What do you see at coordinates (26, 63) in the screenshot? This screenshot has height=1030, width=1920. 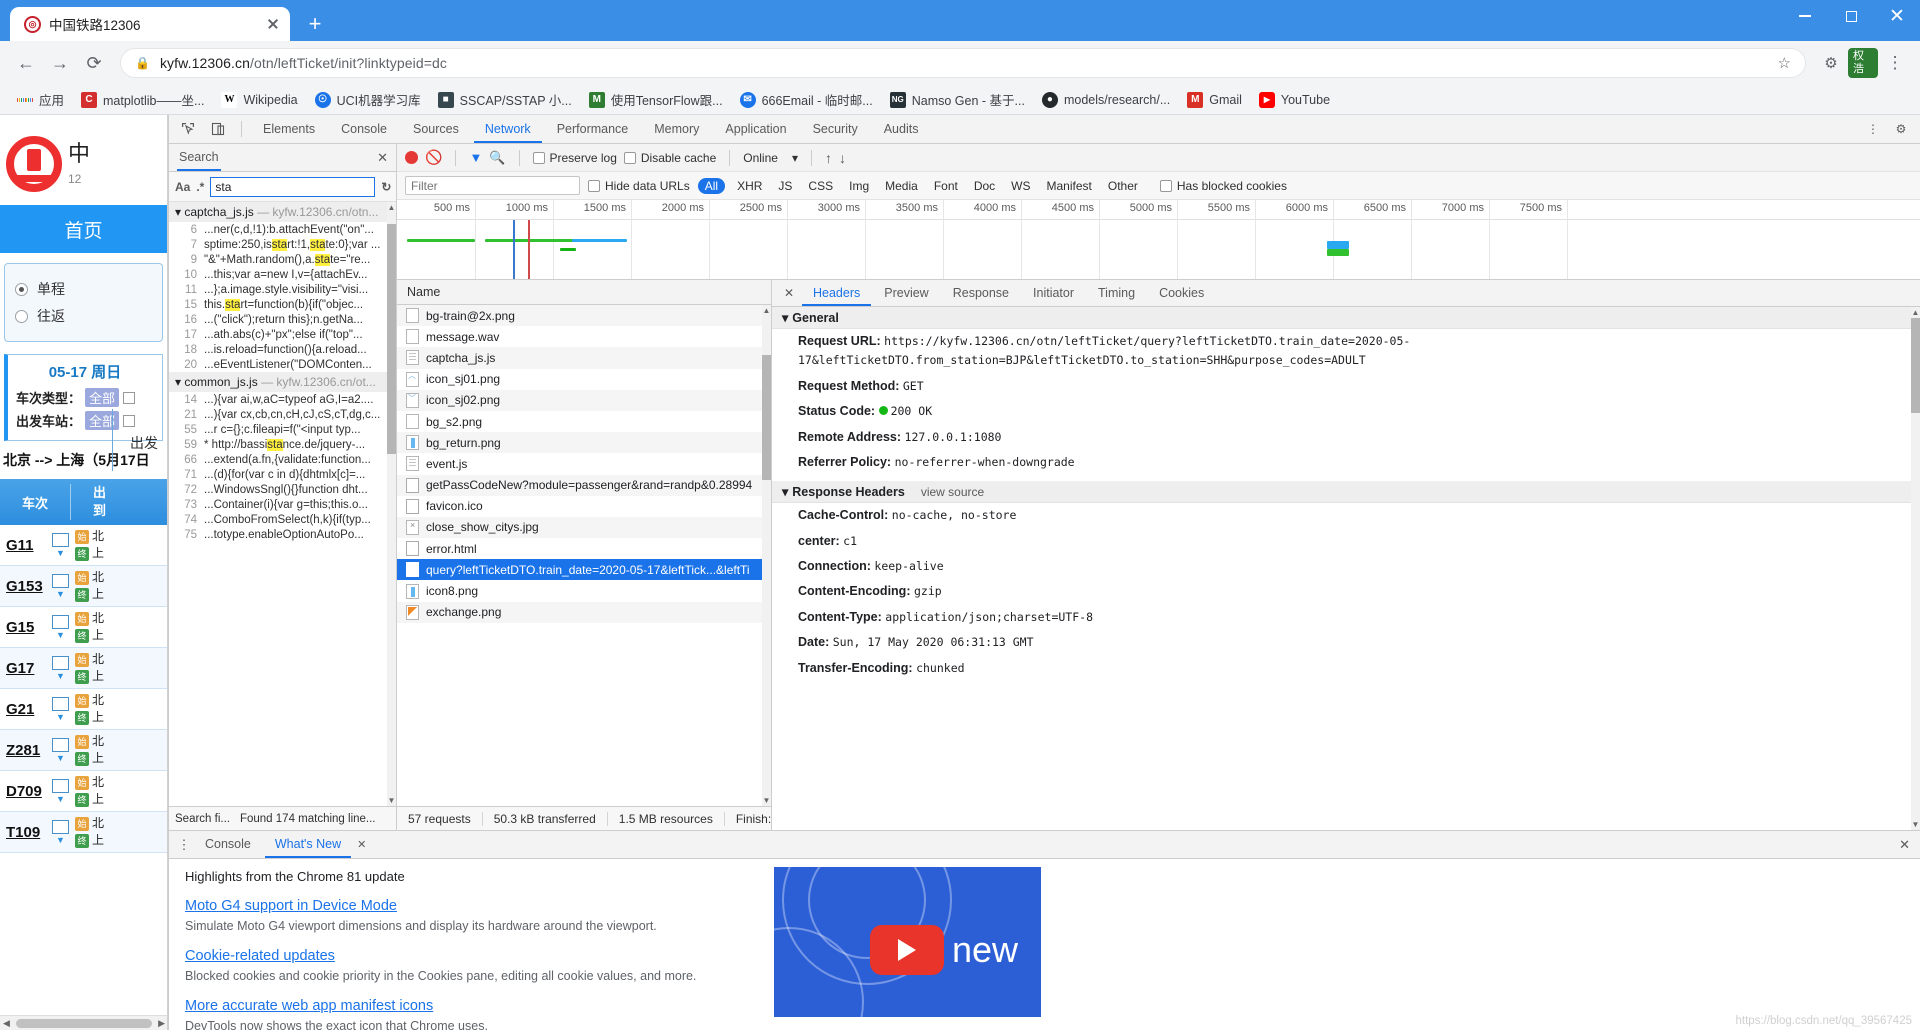 I see `back-button: ←` at bounding box center [26, 63].